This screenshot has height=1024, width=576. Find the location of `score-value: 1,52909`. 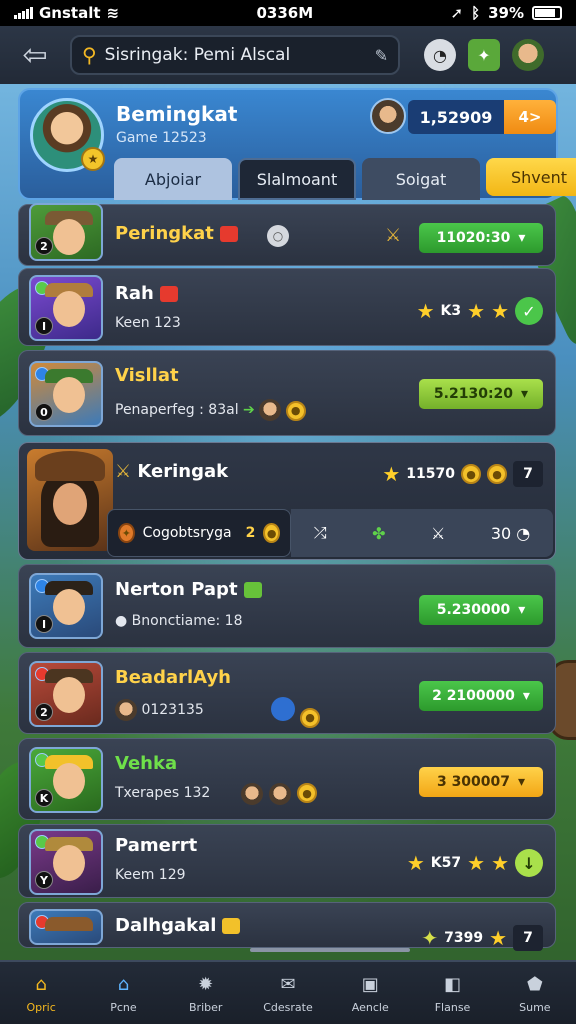

score-value: 1,52909 is located at coordinates (456, 117).